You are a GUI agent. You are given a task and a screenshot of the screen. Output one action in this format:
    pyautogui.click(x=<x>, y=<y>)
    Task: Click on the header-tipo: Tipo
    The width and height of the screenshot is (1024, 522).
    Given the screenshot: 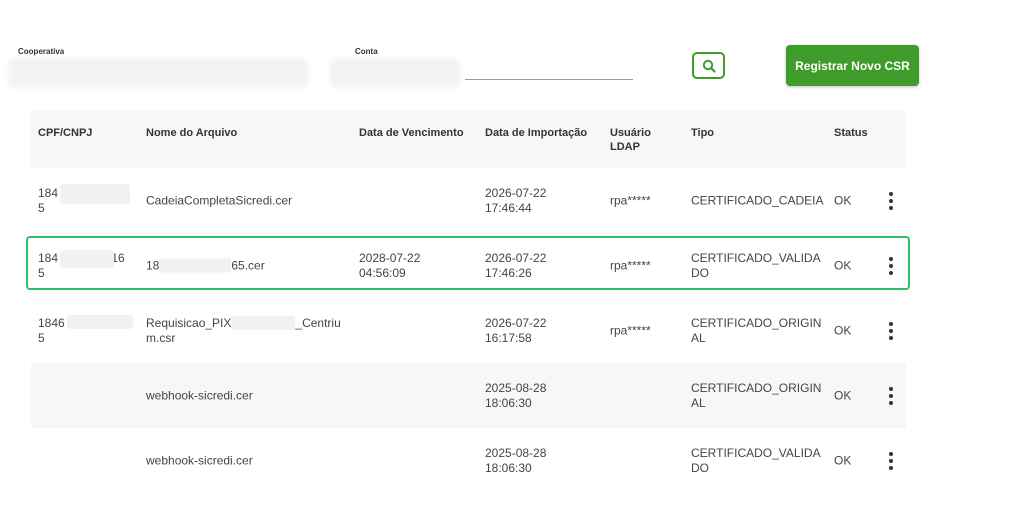 What is the action you would take?
    pyautogui.click(x=703, y=133)
    